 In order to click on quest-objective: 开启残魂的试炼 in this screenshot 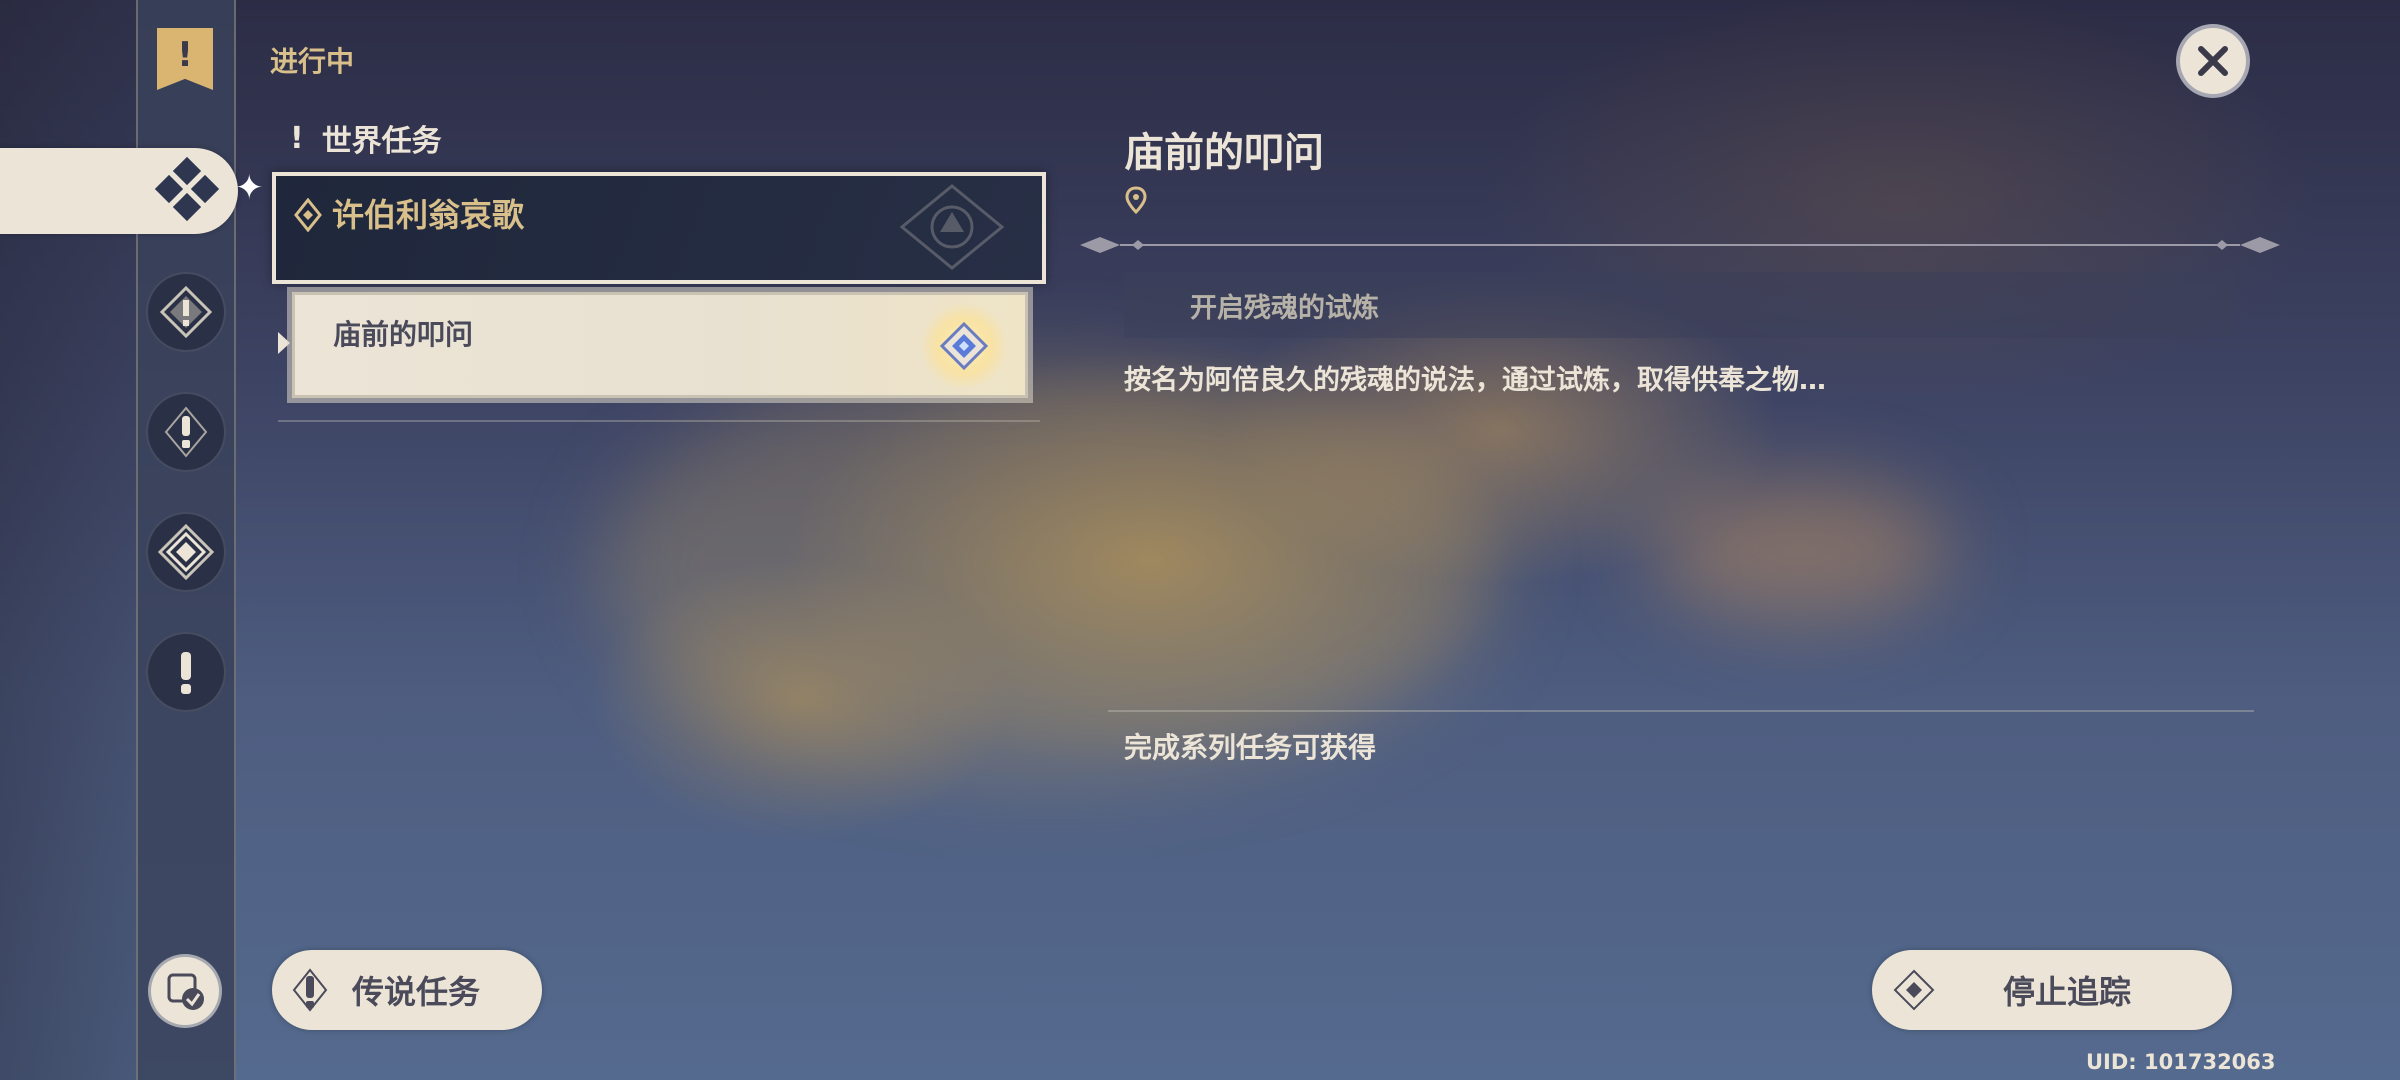, I will do `click(1680, 305)`.